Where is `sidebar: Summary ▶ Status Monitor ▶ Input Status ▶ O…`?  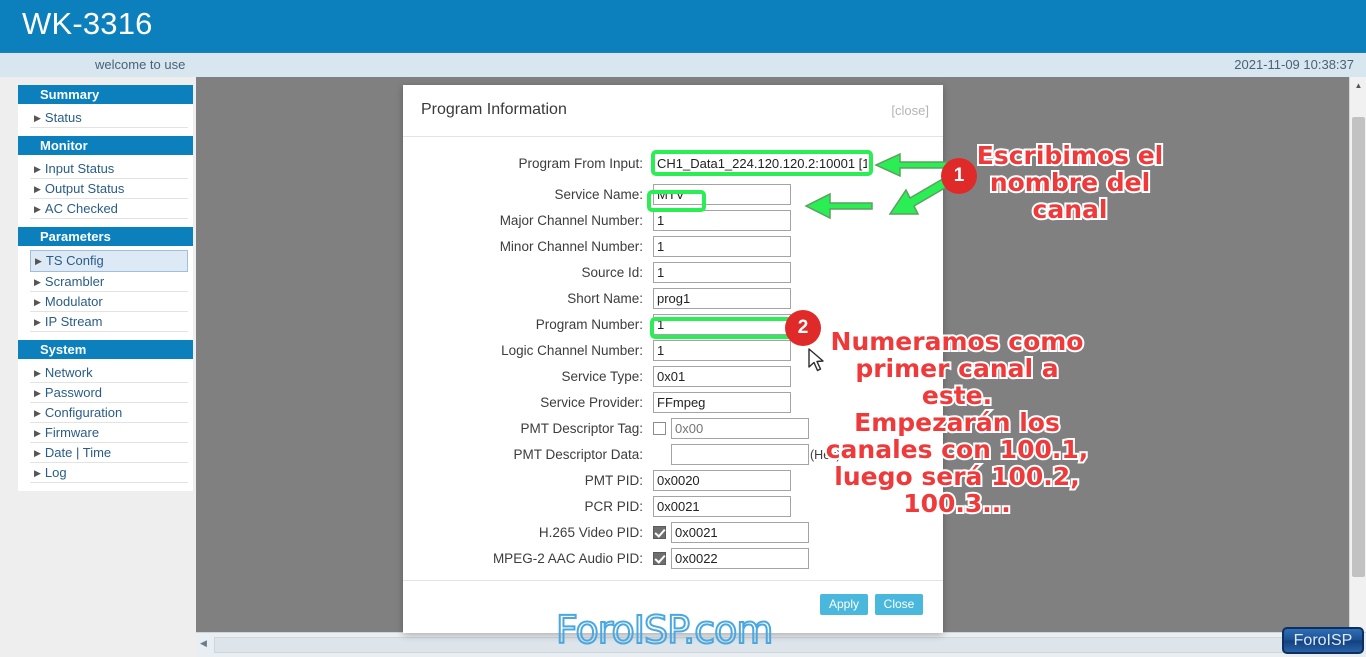 sidebar: Summary ▶ Status Monitor ▶ Input Status ▶ O… is located at coordinates (98, 367).